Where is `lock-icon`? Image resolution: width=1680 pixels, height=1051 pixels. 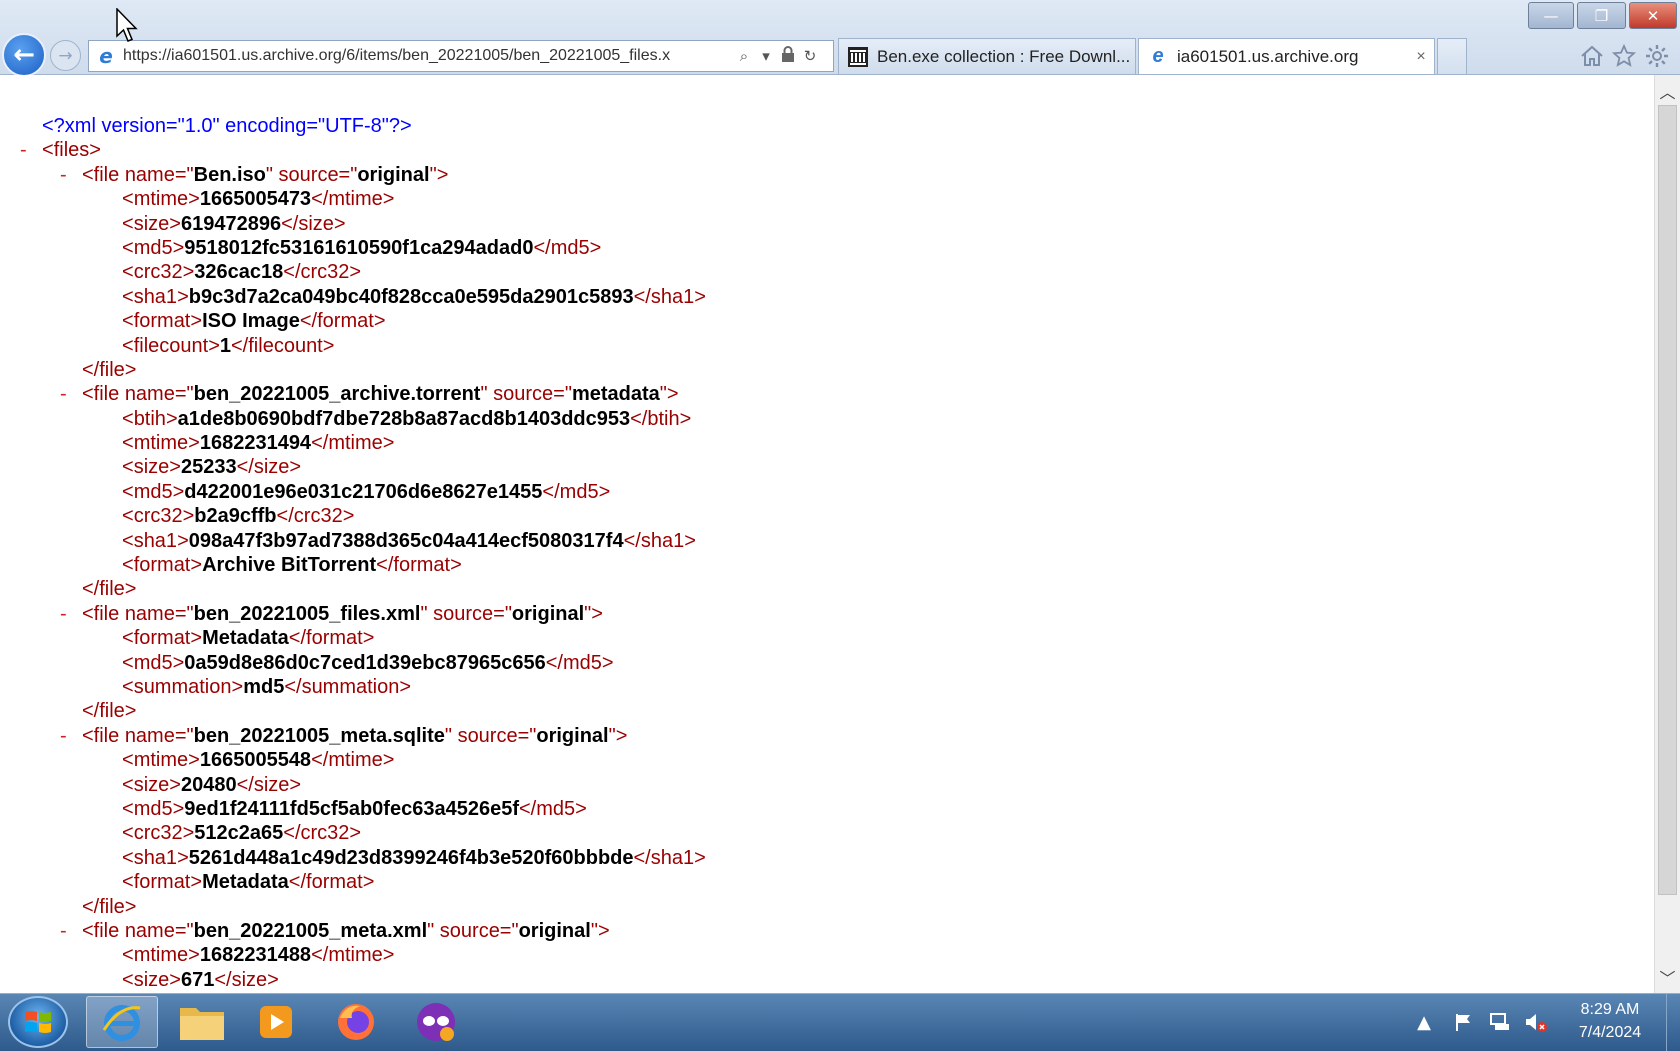
lock-icon is located at coordinates (788, 56).